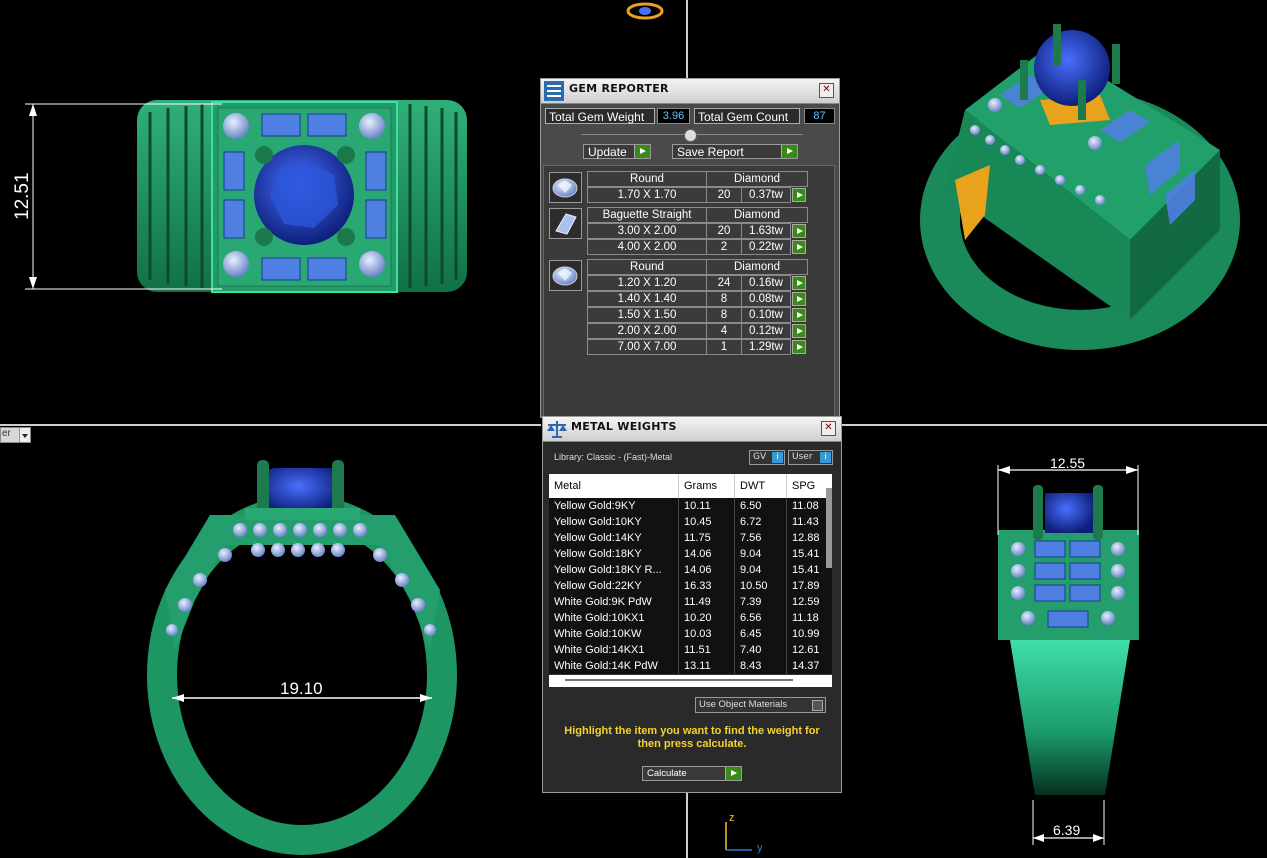 This screenshot has height=858, width=1267. What do you see at coordinates (624, 426) in the screenshot?
I see `metal-weights-title: METAL WEIGHTS` at bounding box center [624, 426].